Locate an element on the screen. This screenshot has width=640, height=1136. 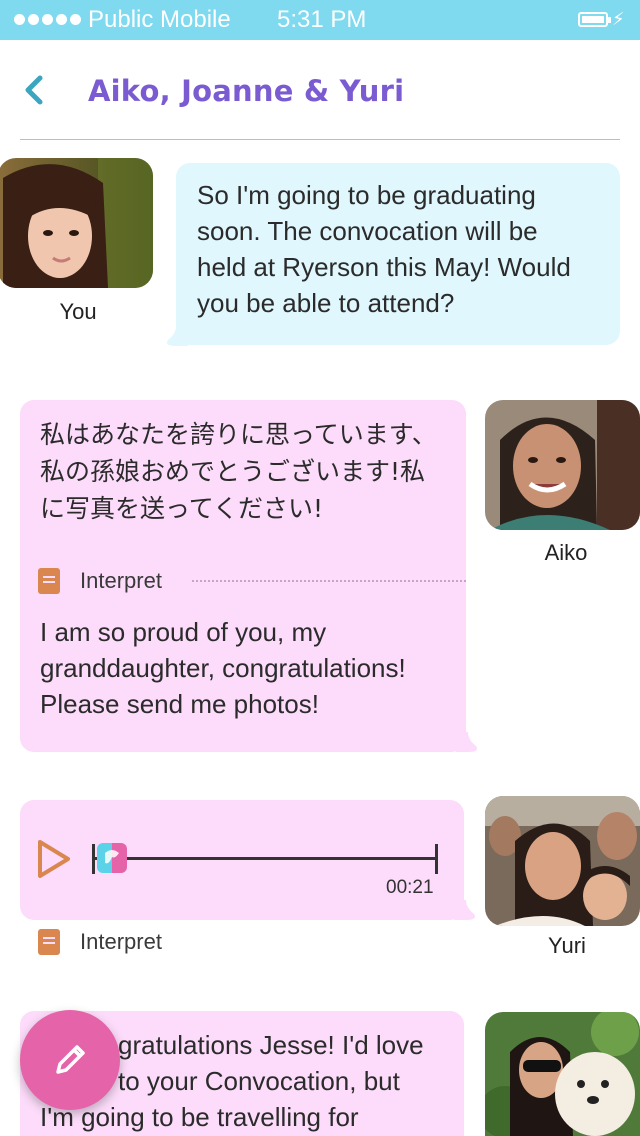
battery-icon is located at coordinates (594, 19).